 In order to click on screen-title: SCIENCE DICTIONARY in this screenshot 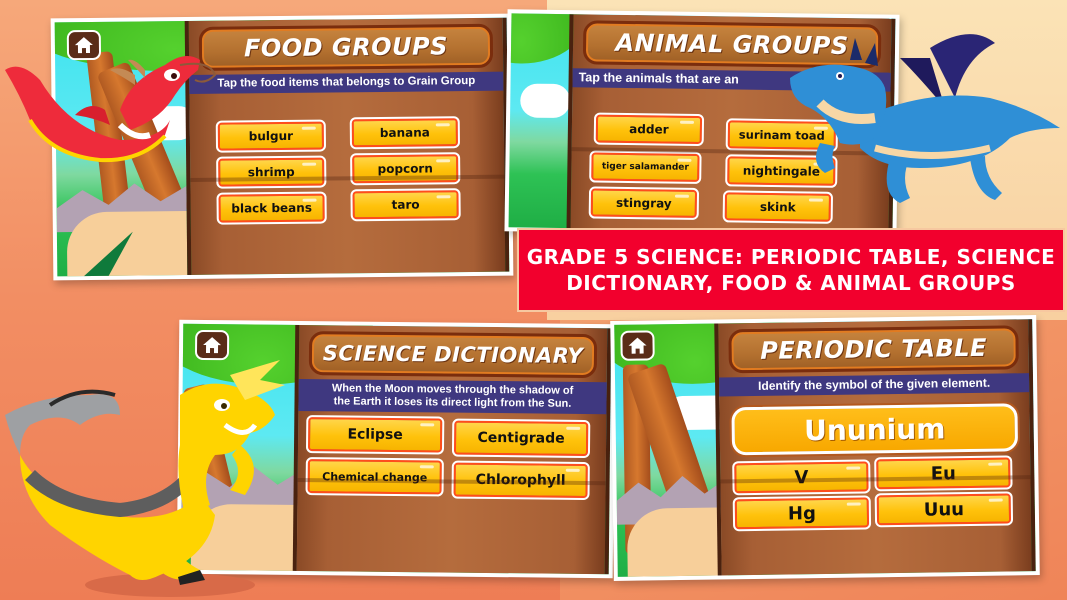, I will do `click(453, 354)`.